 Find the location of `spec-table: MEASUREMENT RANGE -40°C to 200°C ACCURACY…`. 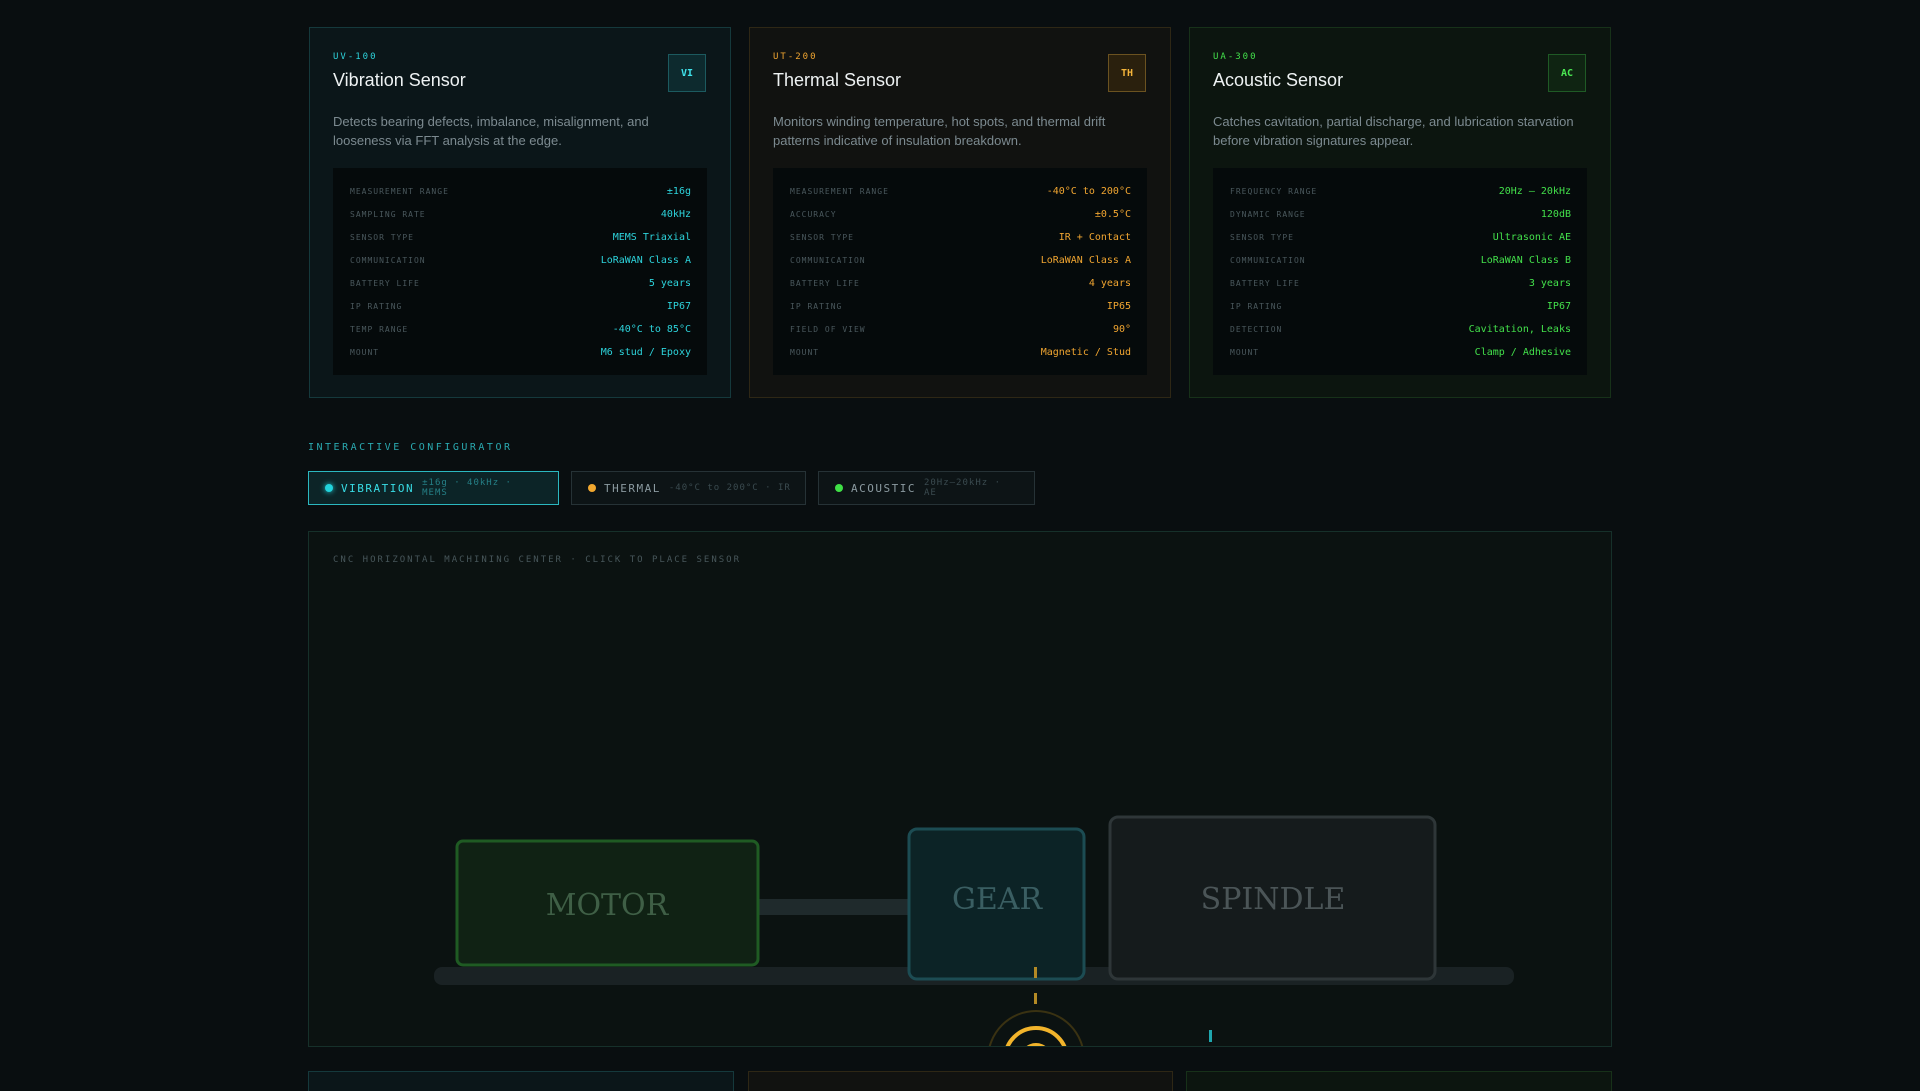

spec-table: MEASUREMENT RANGE -40°C to 200°C ACCURACY… is located at coordinates (960, 271).